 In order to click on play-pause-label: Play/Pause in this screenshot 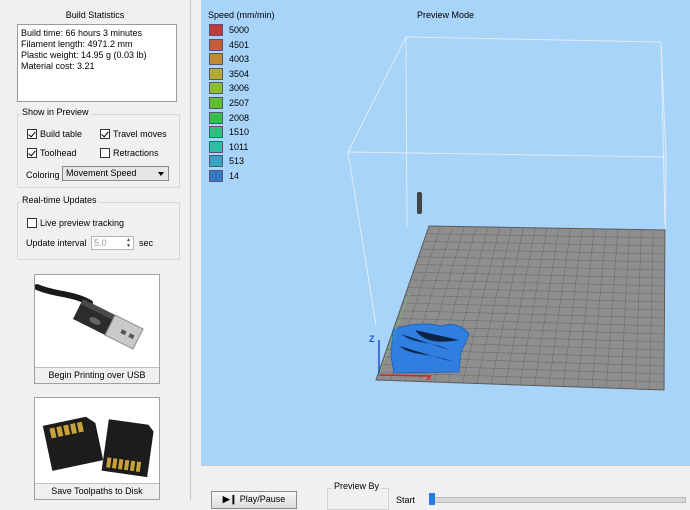, I will do `click(262, 499)`.